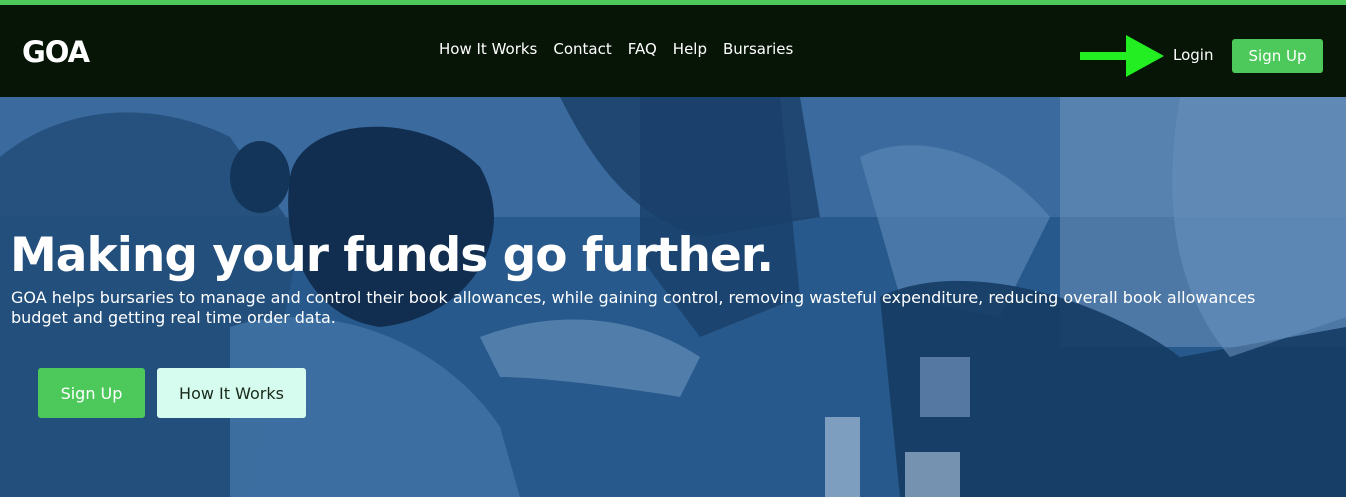 The image size is (1346, 497). Describe the element at coordinates (582, 49) in the screenshot. I see `nav-link-contact: Contact` at that location.